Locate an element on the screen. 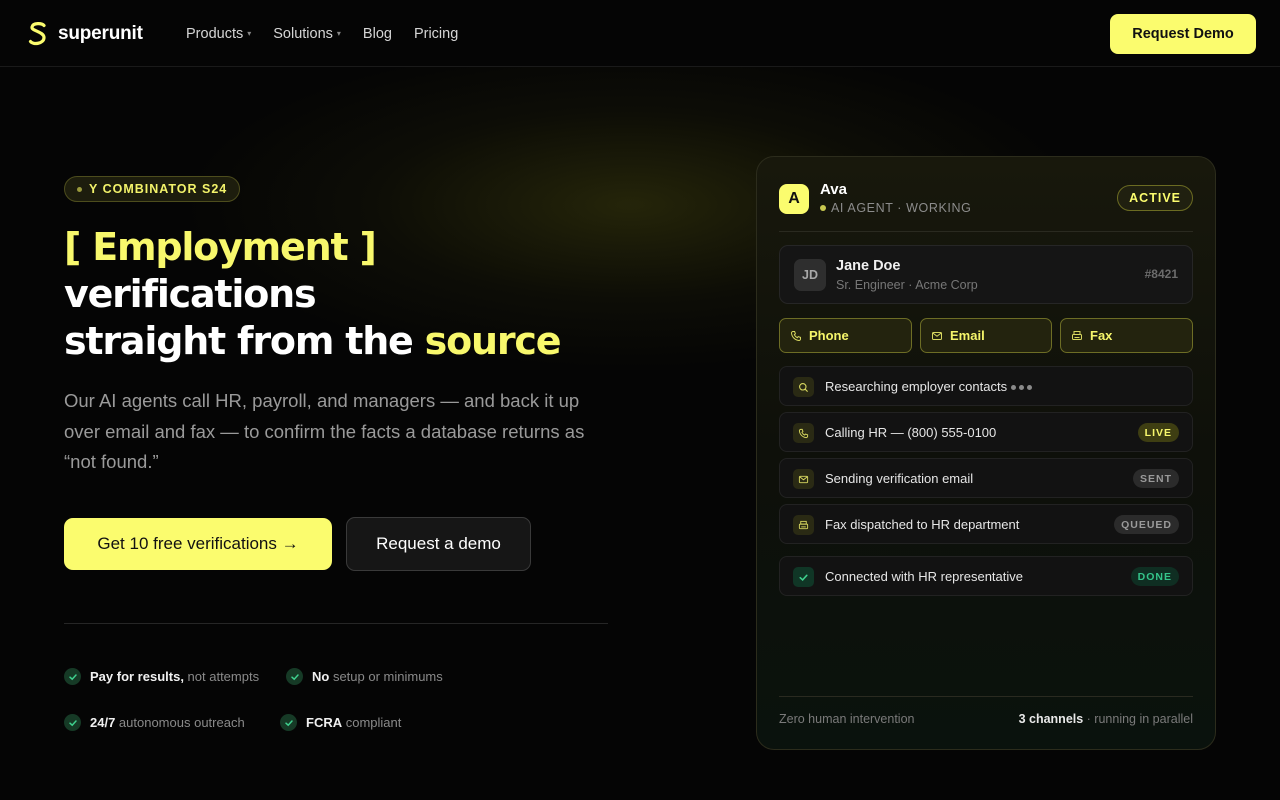 This screenshot has height=800, width=1280. card-footer-channels: 3 channels · running in parallel is located at coordinates (1106, 719).